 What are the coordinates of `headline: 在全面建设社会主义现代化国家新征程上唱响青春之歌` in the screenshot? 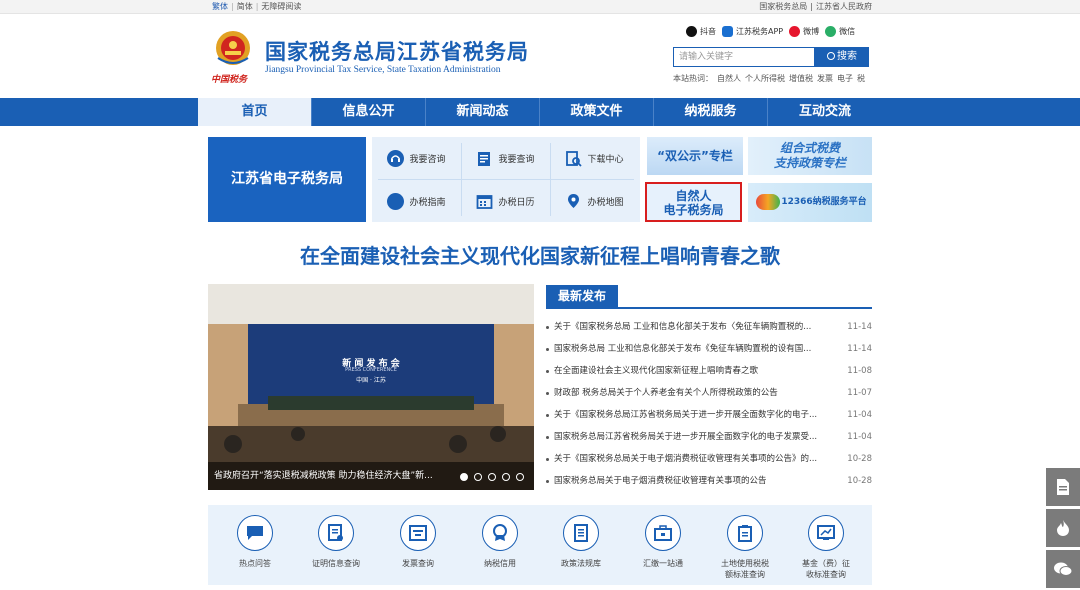 It's located at (540, 254).